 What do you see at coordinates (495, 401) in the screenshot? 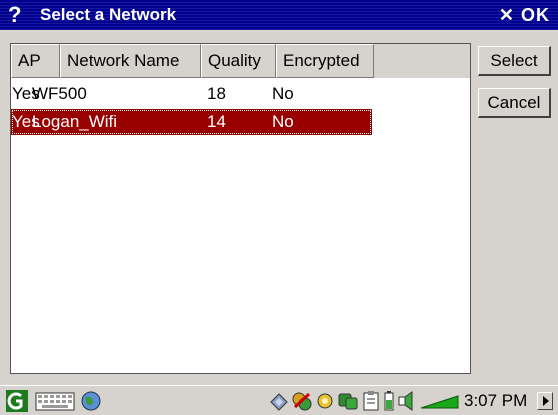
I see `clock: 3:07 PM` at bounding box center [495, 401].